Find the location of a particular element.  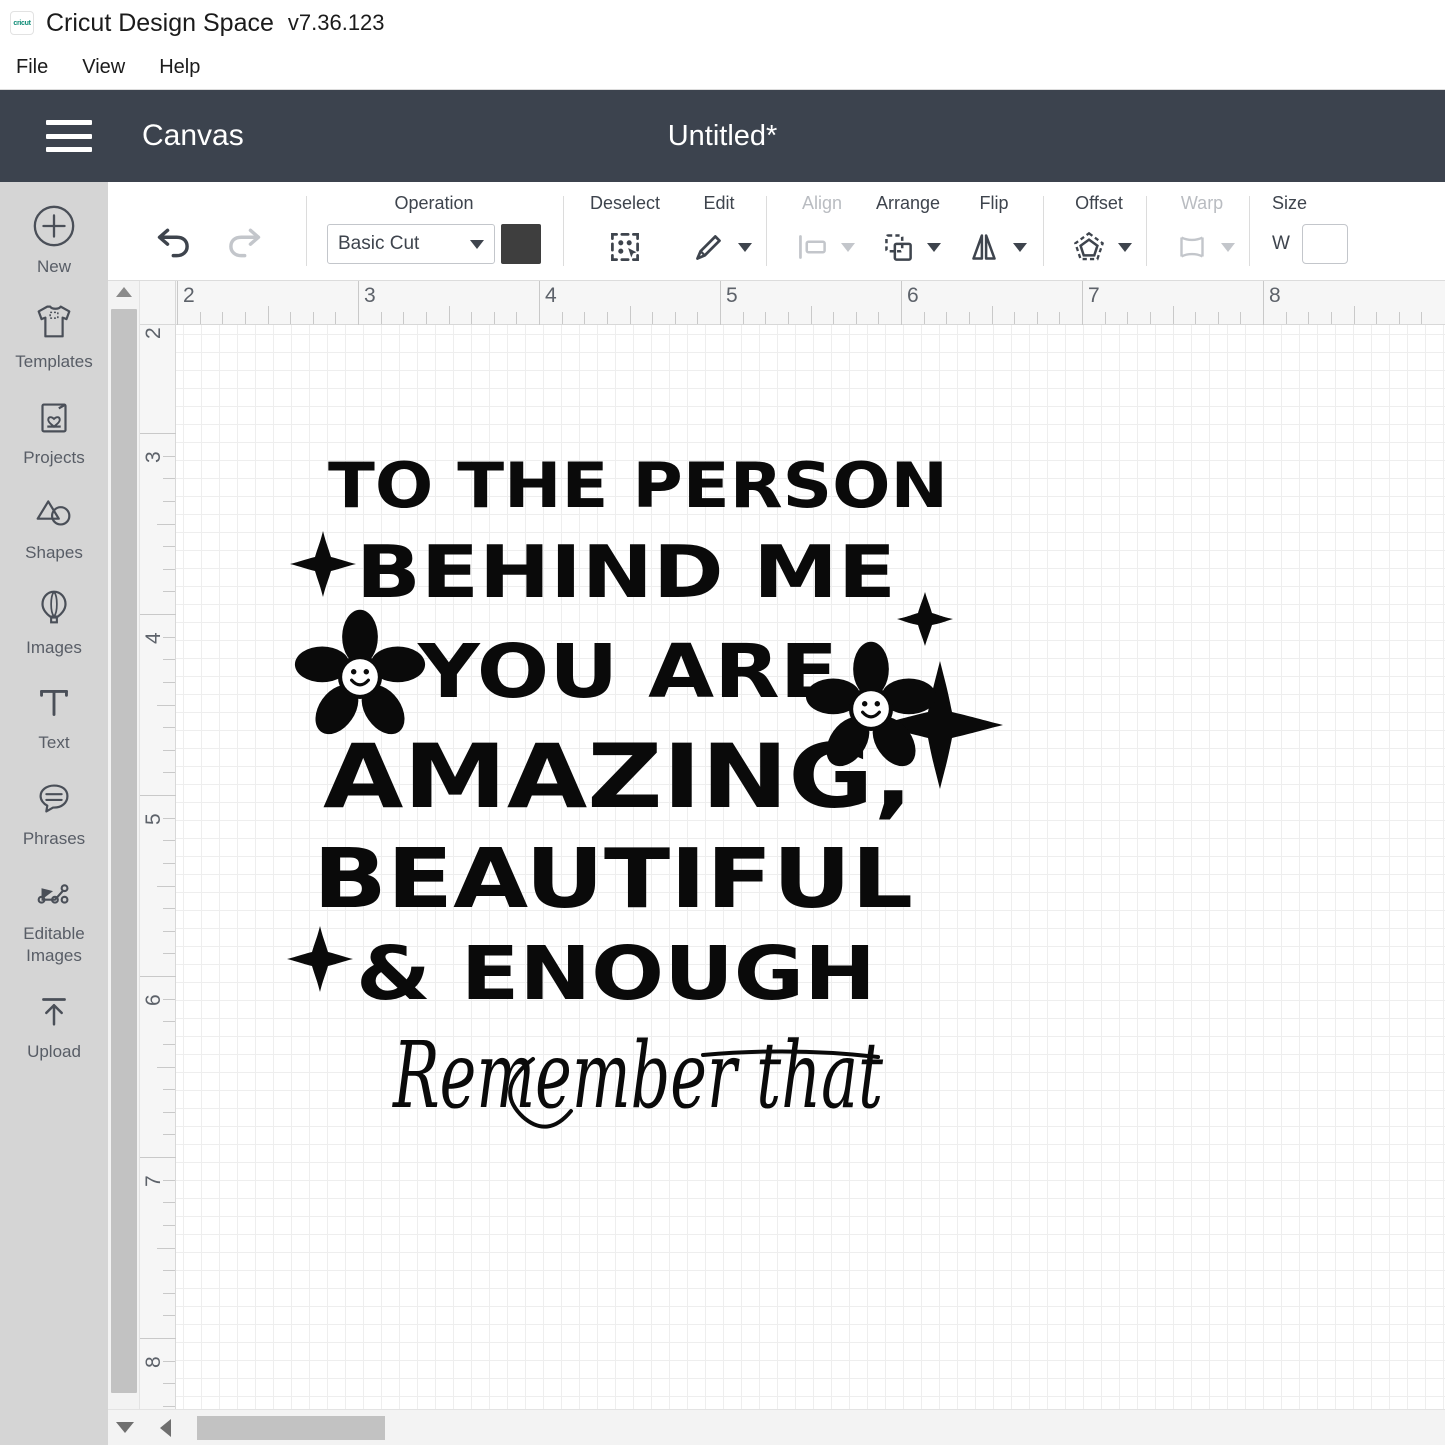

ruler-corner is located at coordinates (158, 303).